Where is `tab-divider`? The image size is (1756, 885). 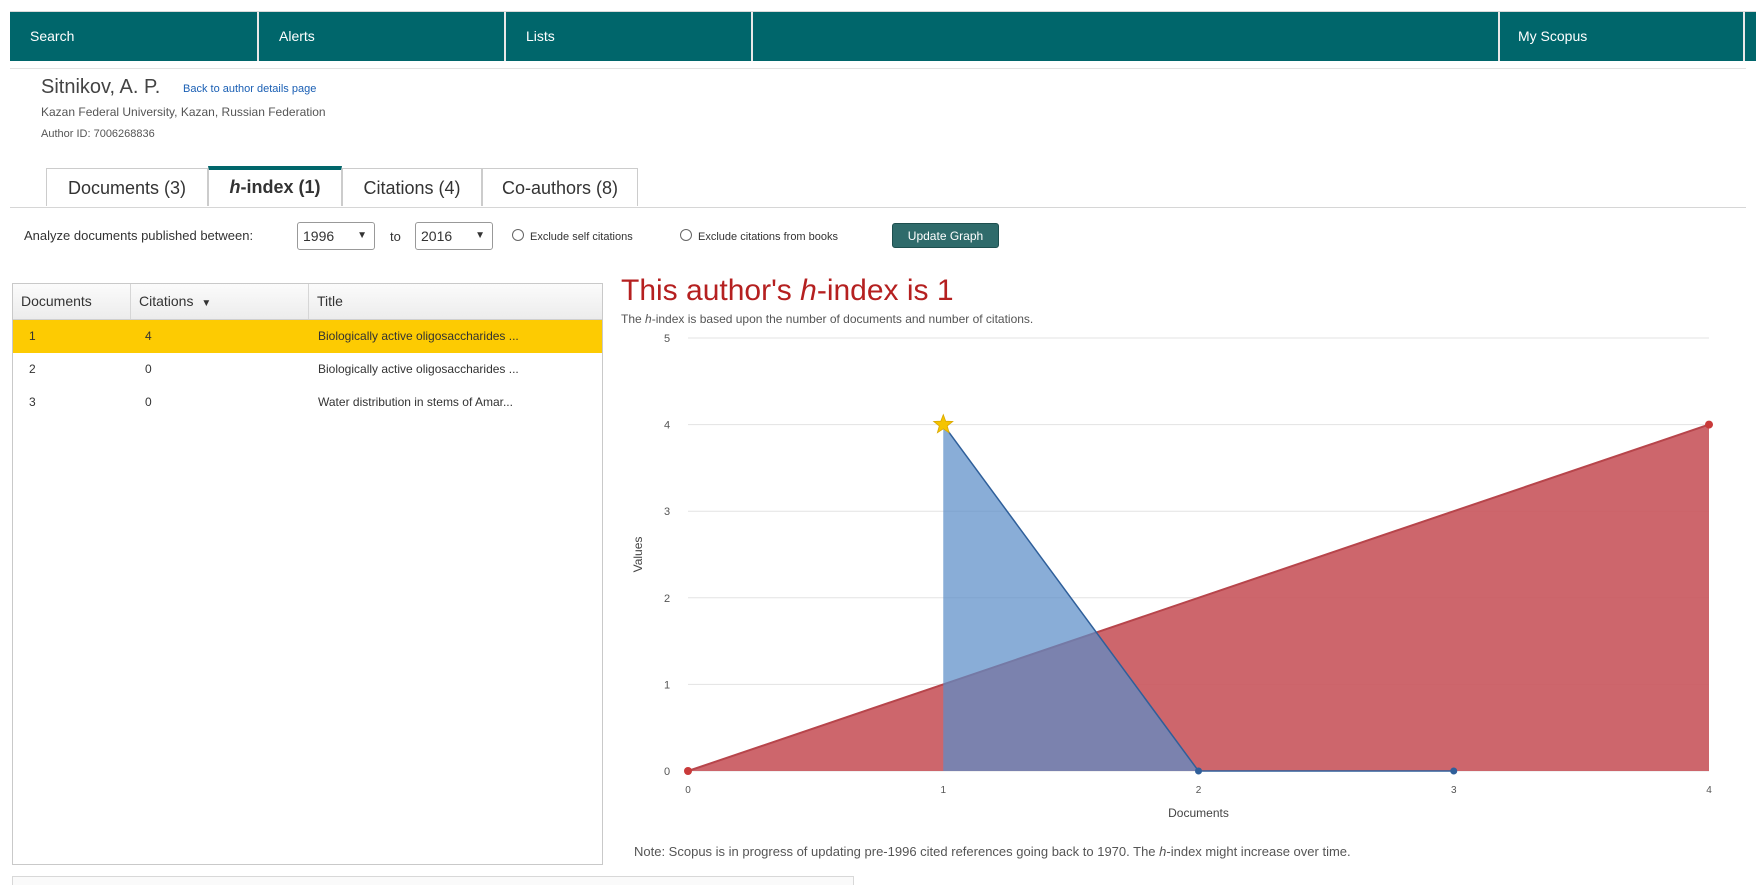 tab-divider is located at coordinates (878, 207).